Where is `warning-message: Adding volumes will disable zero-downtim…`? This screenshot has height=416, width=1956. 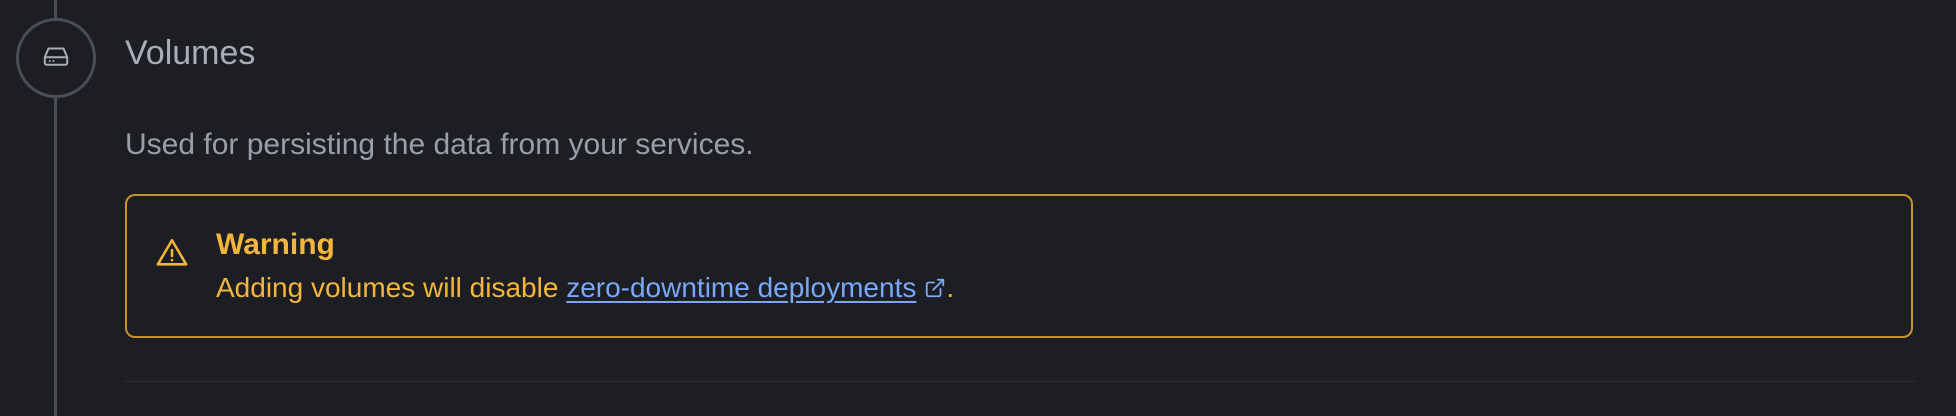 warning-message: Adding volumes will disable zero-downtim… is located at coordinates (585, 288).